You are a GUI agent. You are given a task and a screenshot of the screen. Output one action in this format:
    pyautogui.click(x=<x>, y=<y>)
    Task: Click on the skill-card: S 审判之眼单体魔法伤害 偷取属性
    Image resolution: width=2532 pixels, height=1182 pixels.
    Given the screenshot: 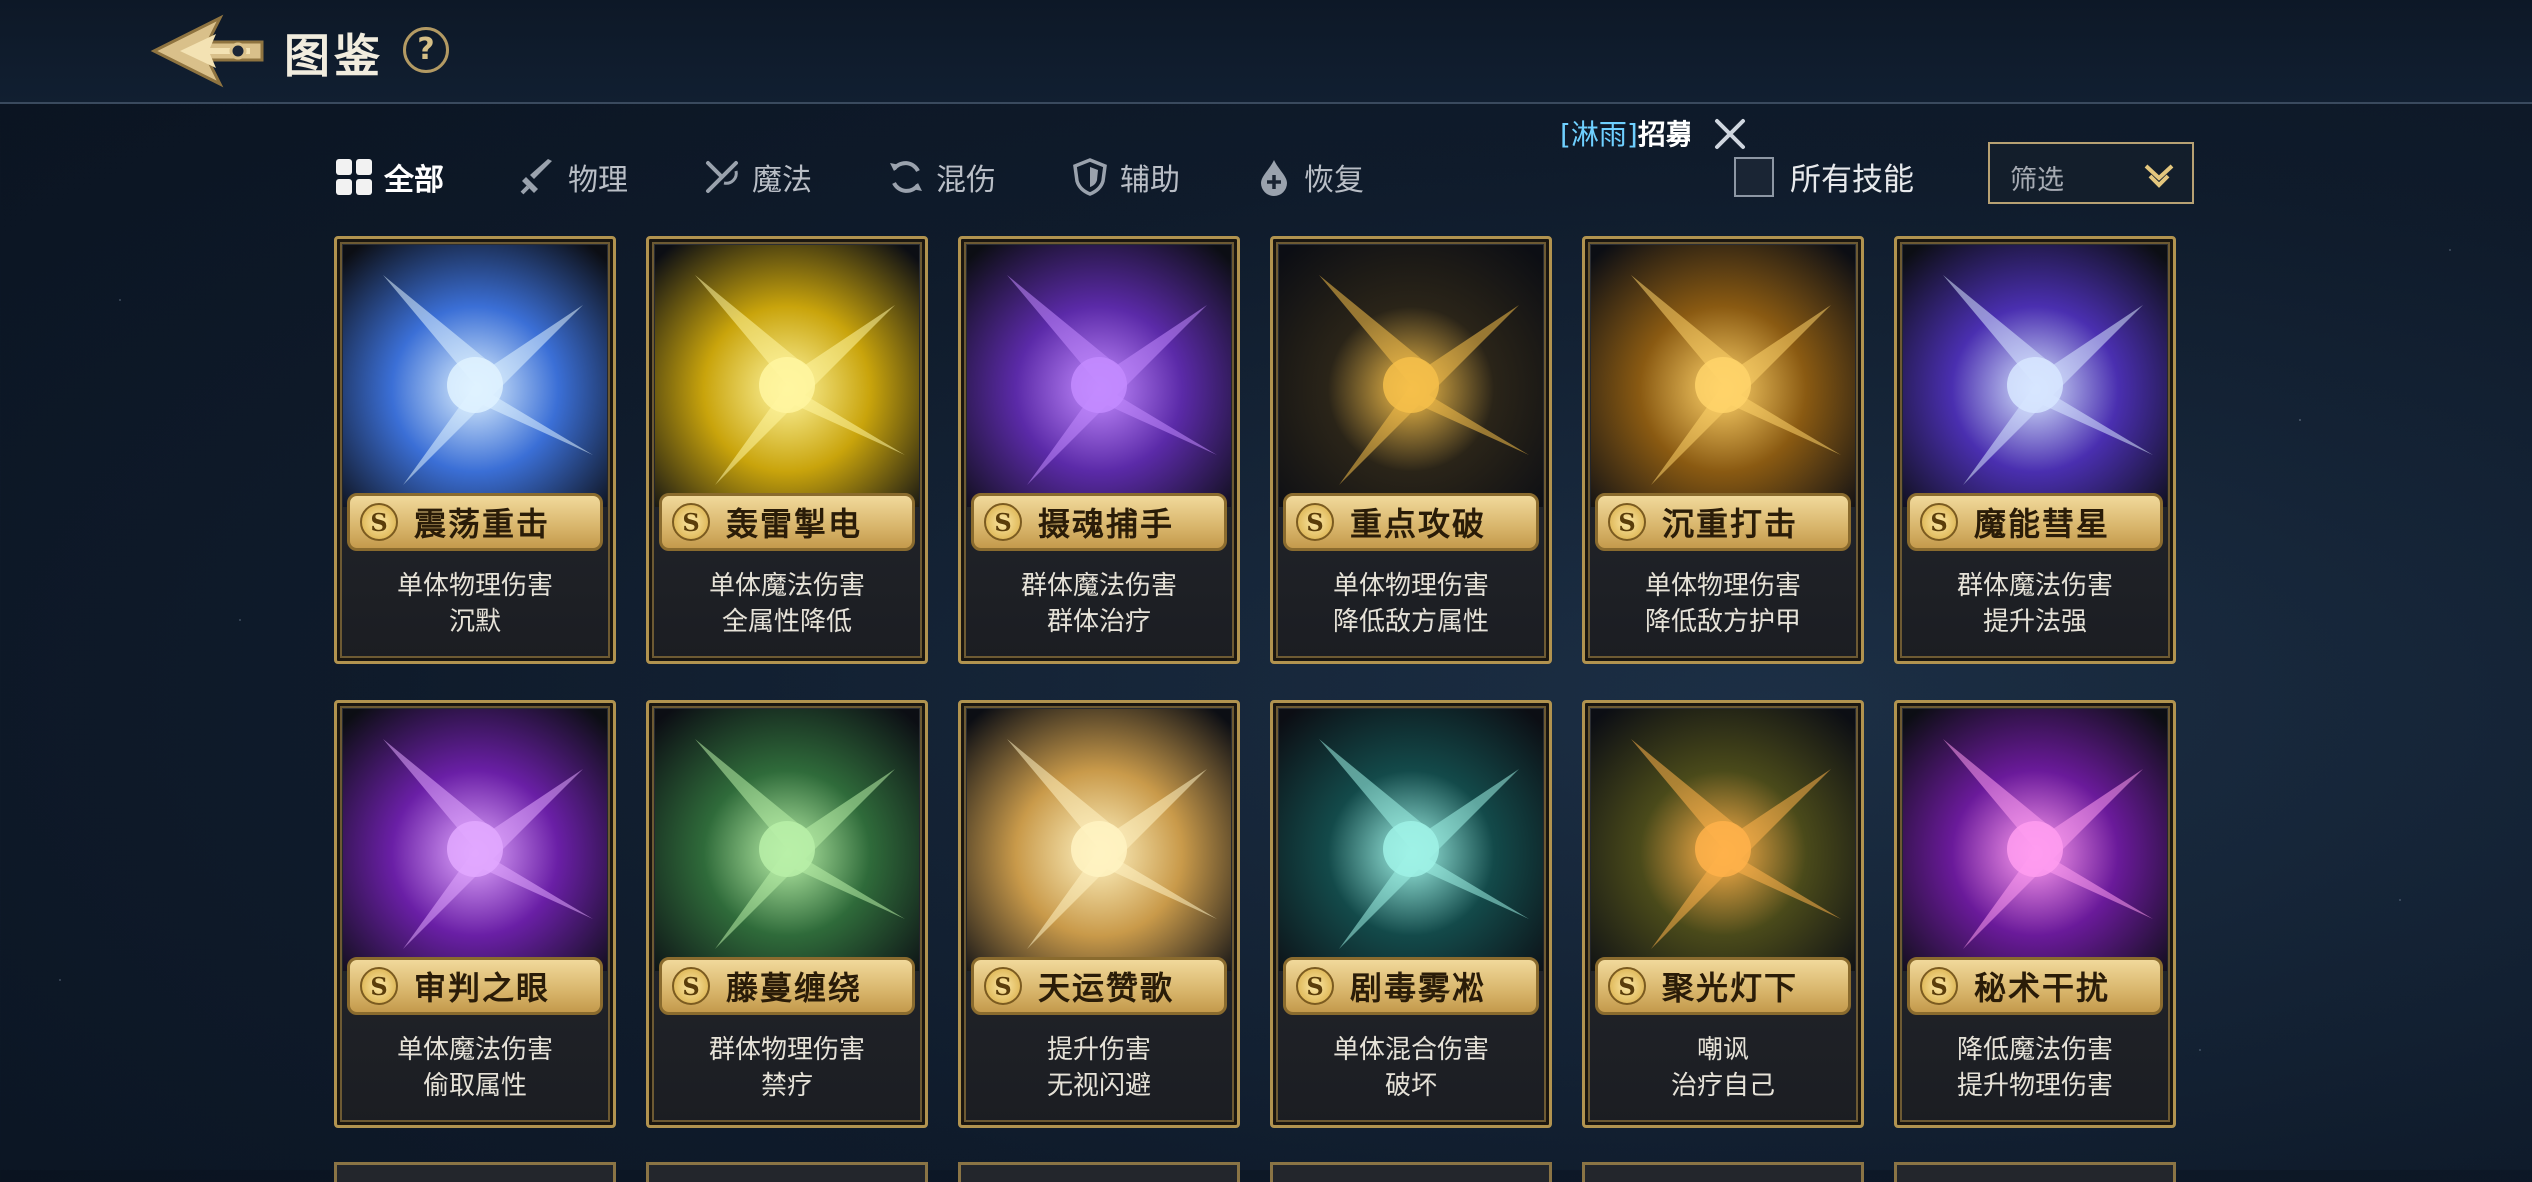 What is the action you would take?
    pyautogui.click(x=475, y=914)
    